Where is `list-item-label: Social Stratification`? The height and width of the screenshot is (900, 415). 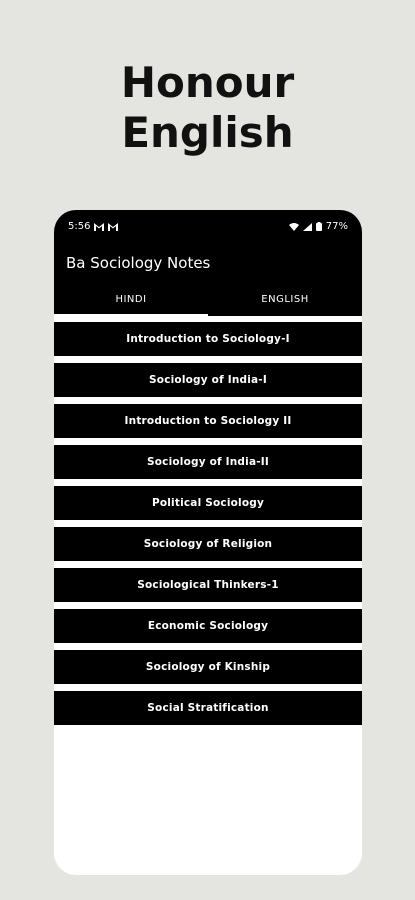 list-item-label: Social Stratification is located at coordinates (208, 708).